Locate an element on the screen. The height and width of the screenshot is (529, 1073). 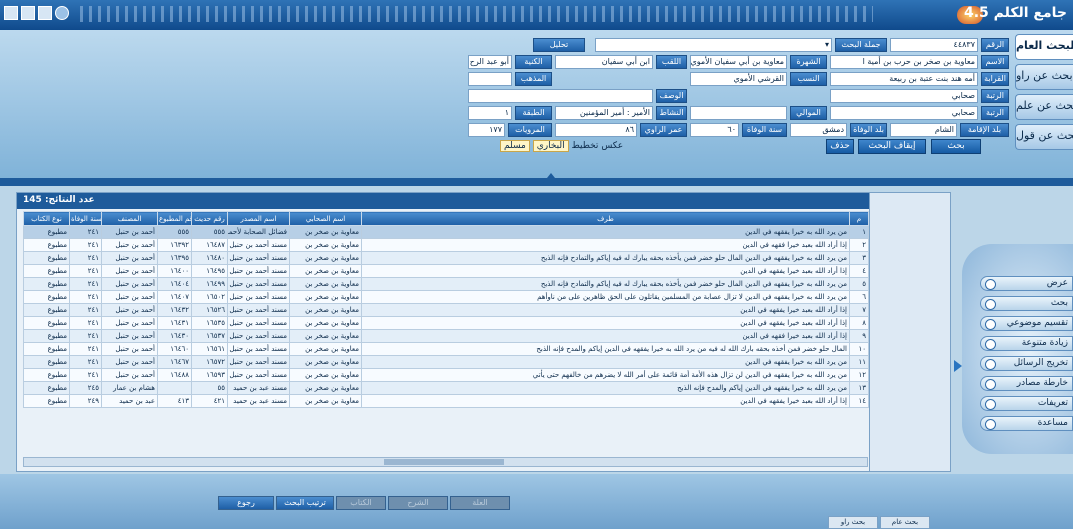
search-button: بحث is located at coordinates (956, 146).